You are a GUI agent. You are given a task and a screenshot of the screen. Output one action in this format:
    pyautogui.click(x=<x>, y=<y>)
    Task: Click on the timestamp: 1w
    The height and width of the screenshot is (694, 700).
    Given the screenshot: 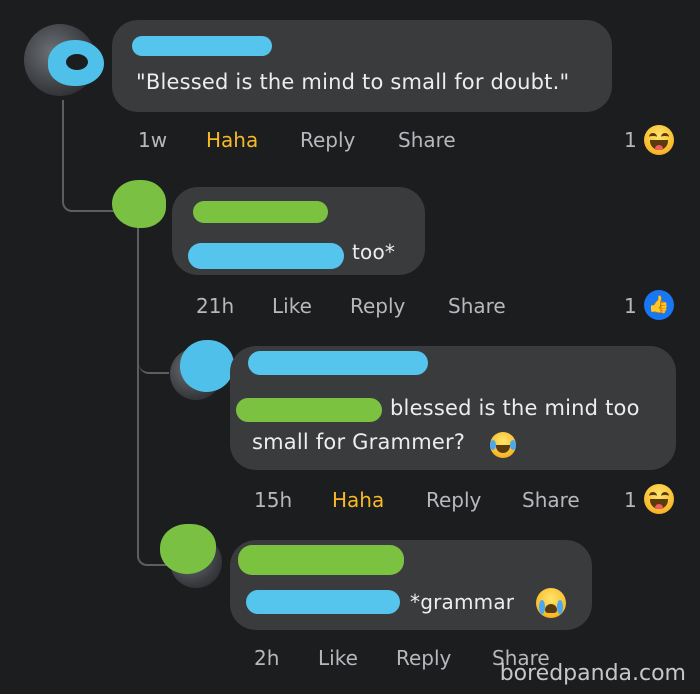 What is the action you would take?
    pyautogui.click(x=152, y=140)
    